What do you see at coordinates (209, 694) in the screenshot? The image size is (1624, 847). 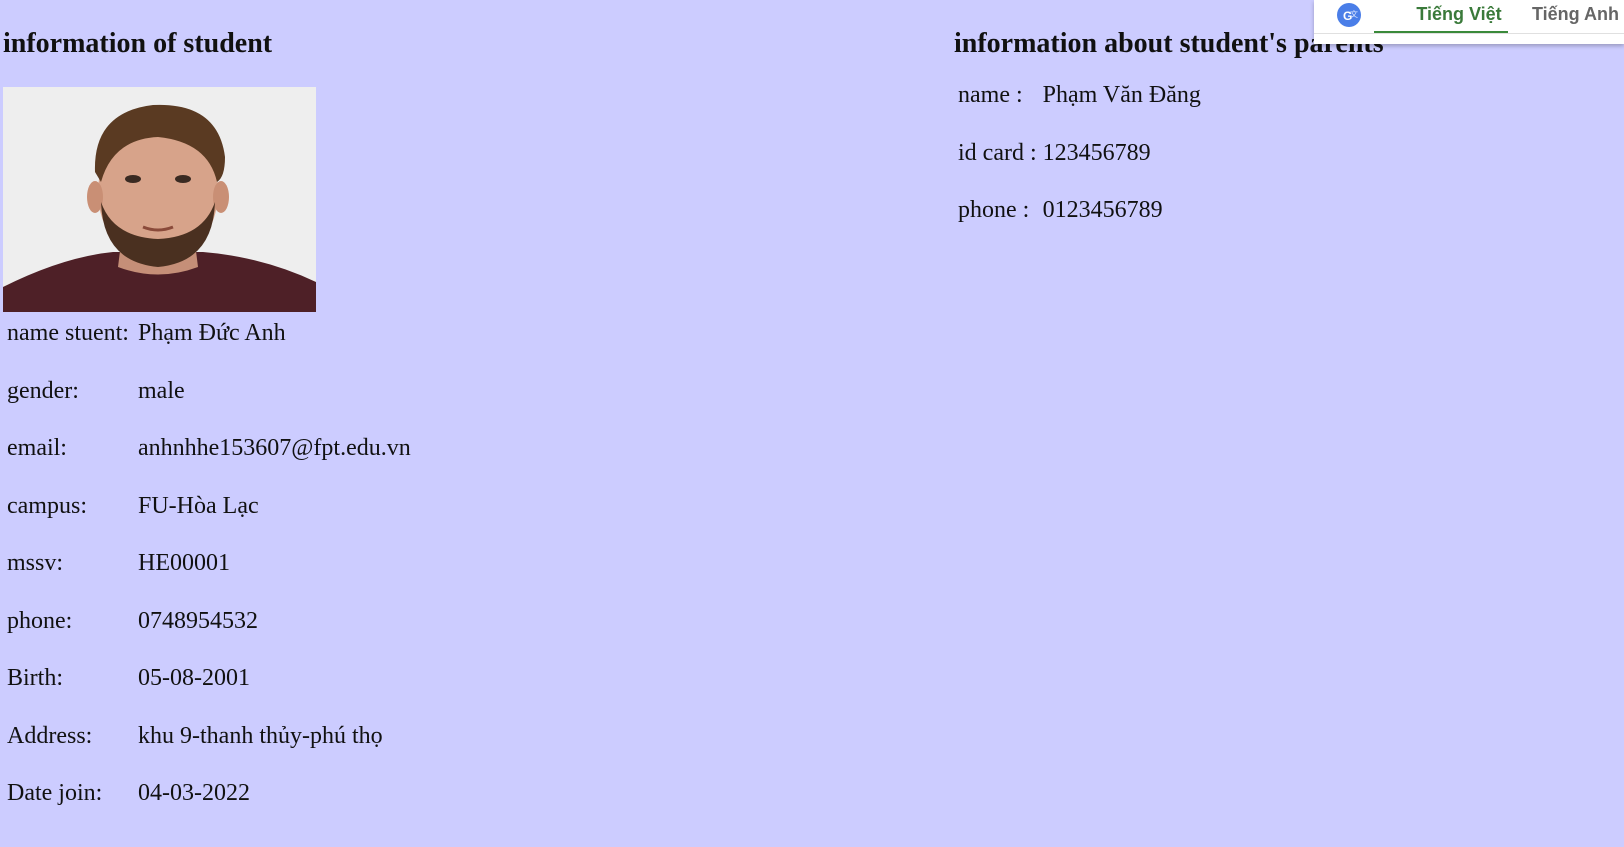 I see `student-info-row: Birth: 05-08-2001` at bounding box center [209, 694].